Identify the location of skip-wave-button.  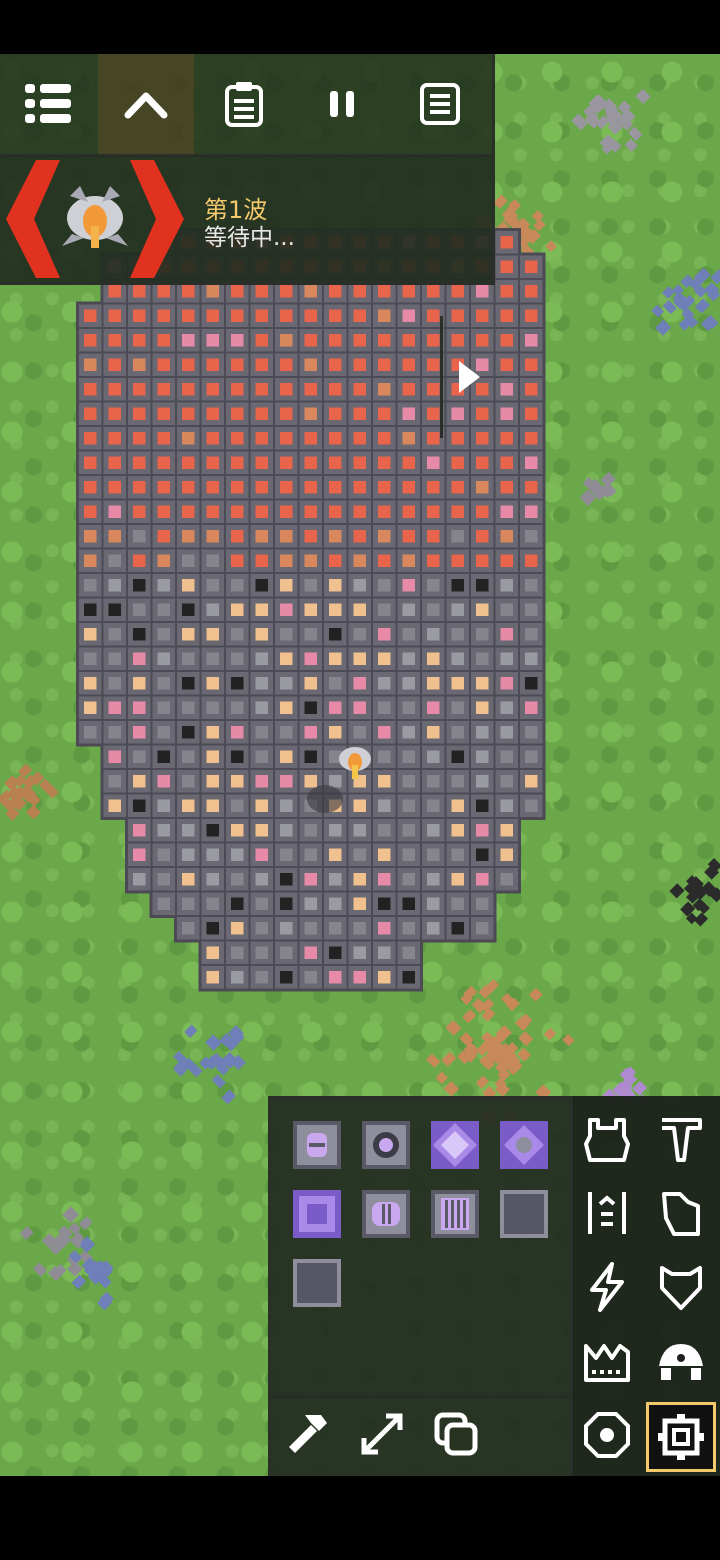
(467, 377).